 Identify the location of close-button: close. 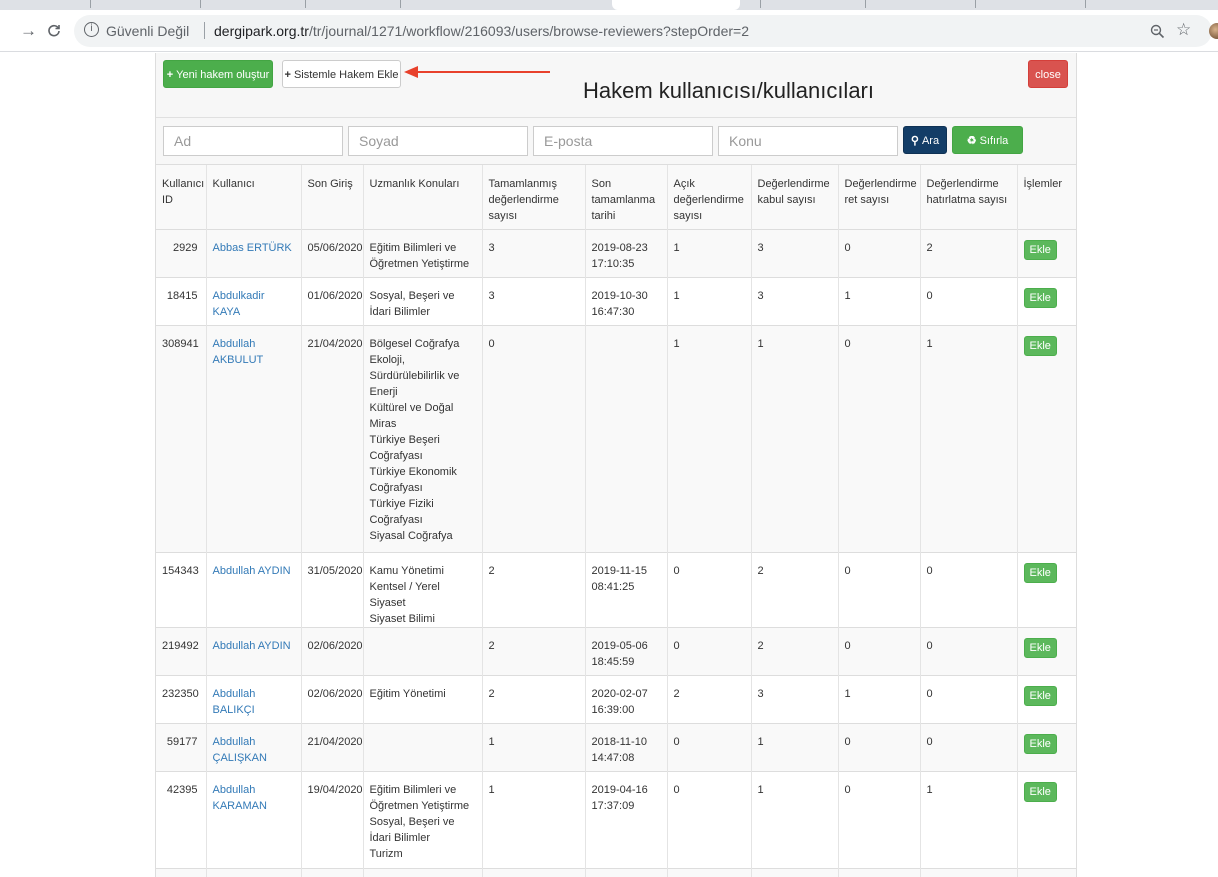
(1048, 74).